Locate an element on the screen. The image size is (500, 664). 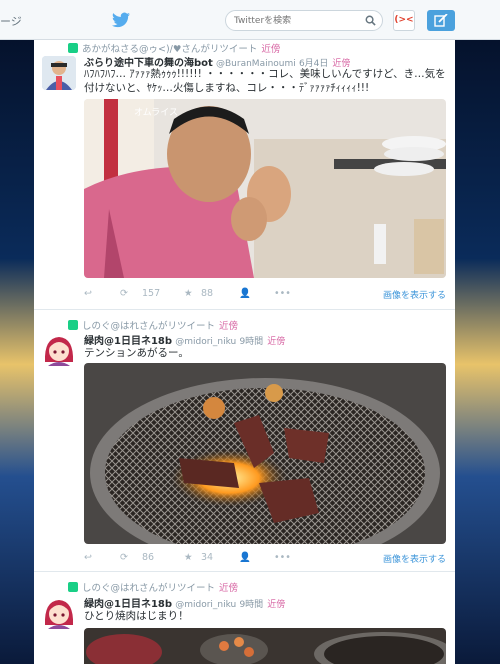
compose-icon is located at coordinates (441, 20).